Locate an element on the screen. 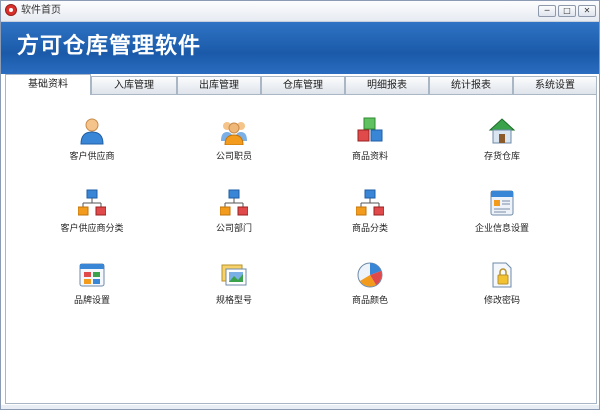  item-brand: 品牌设置 is located at coordinates (92, 285).